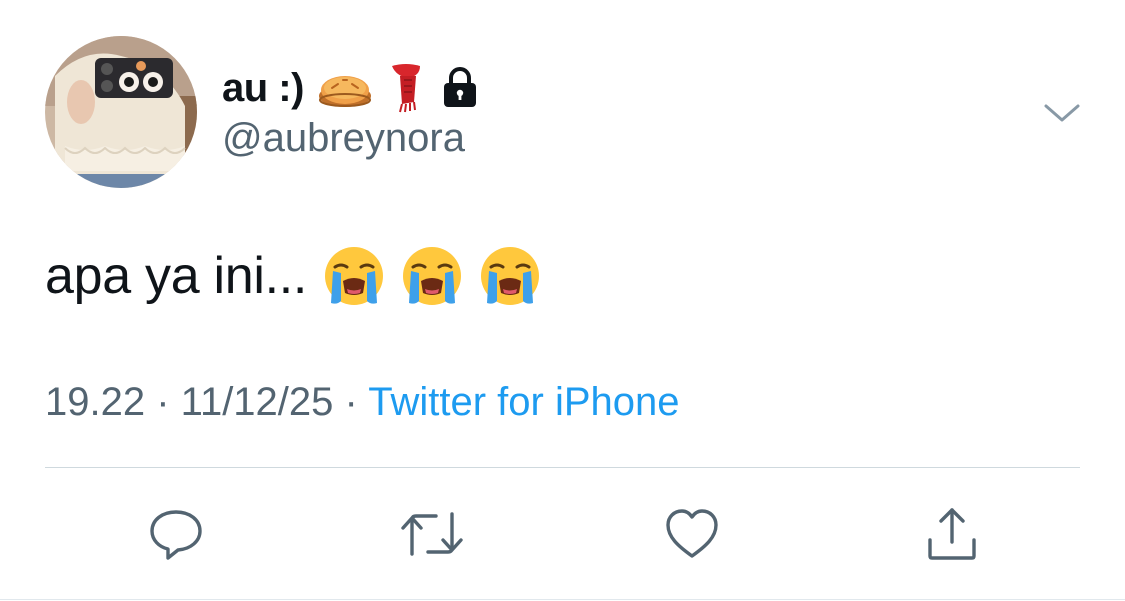 The image size is (1125, 601). What do you see at coordinates (263, 88) in the screenshot?
I see `display-name: au :)` at bounding box center [263, 88].